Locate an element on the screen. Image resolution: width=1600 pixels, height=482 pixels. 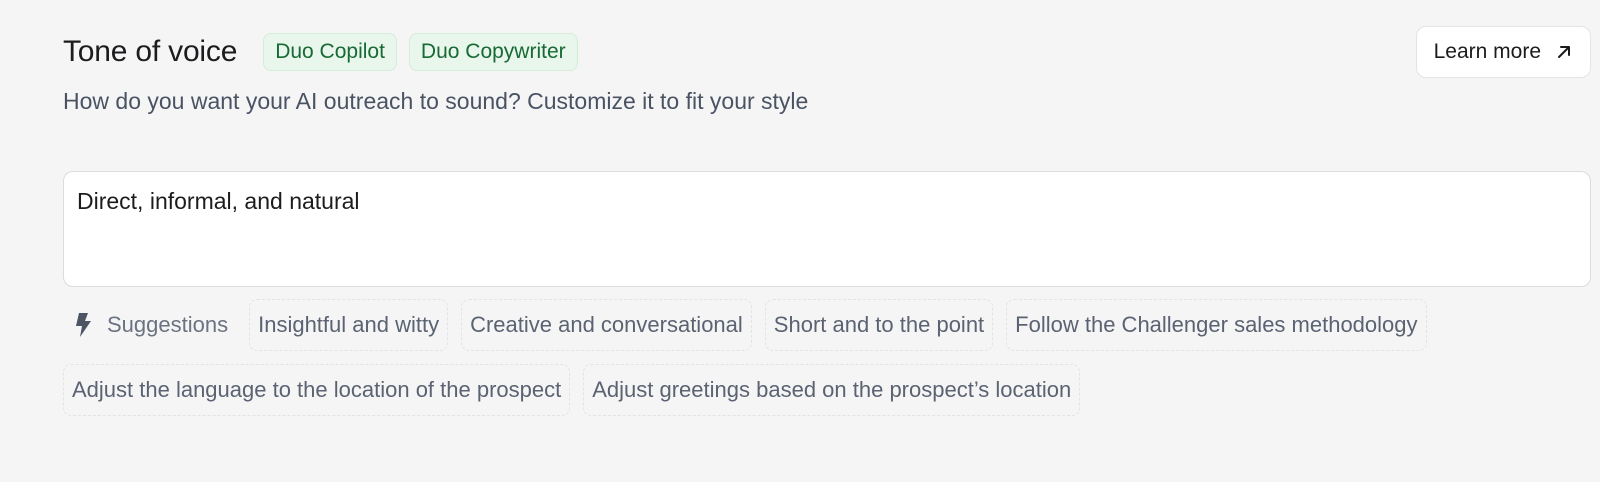
duo-copywriter-badge: Duo Copywriter is located at coordinates (493, 52).